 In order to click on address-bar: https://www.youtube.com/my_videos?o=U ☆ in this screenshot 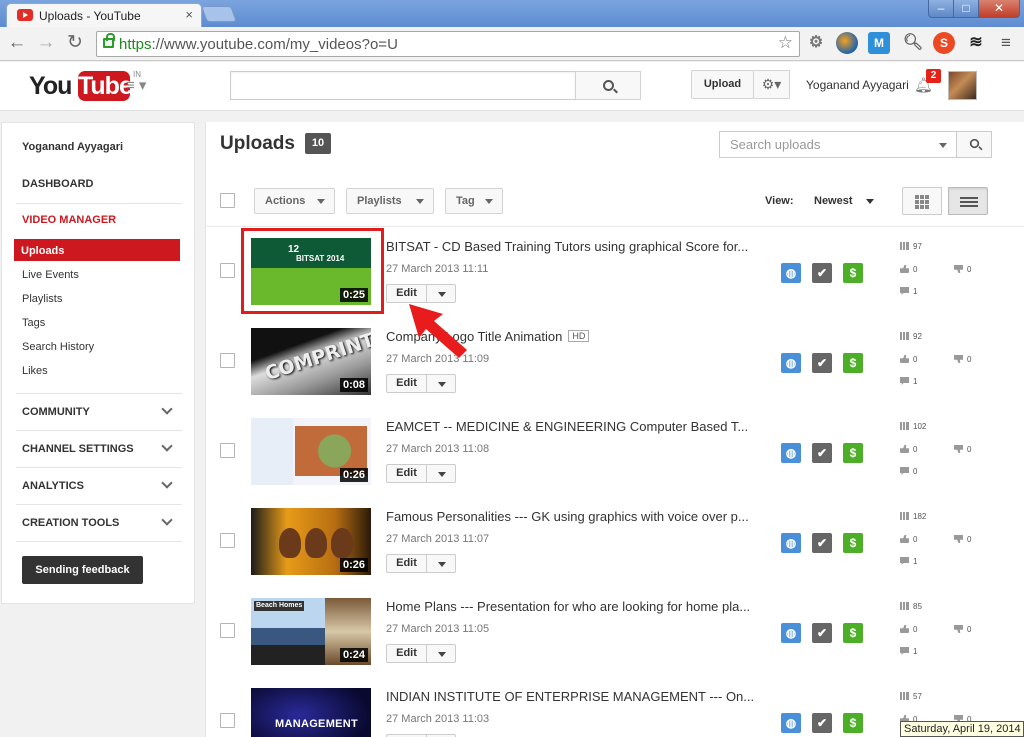, I will do `click(448, 44)`.